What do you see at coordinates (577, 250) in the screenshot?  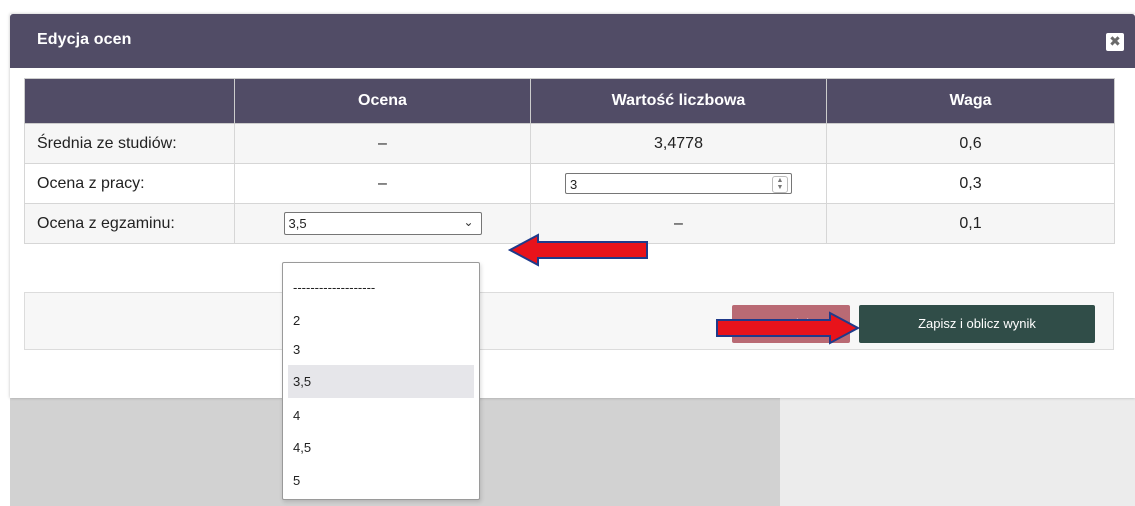 I see `red-arrow-left-annotation` at bounding box center [577, 250].